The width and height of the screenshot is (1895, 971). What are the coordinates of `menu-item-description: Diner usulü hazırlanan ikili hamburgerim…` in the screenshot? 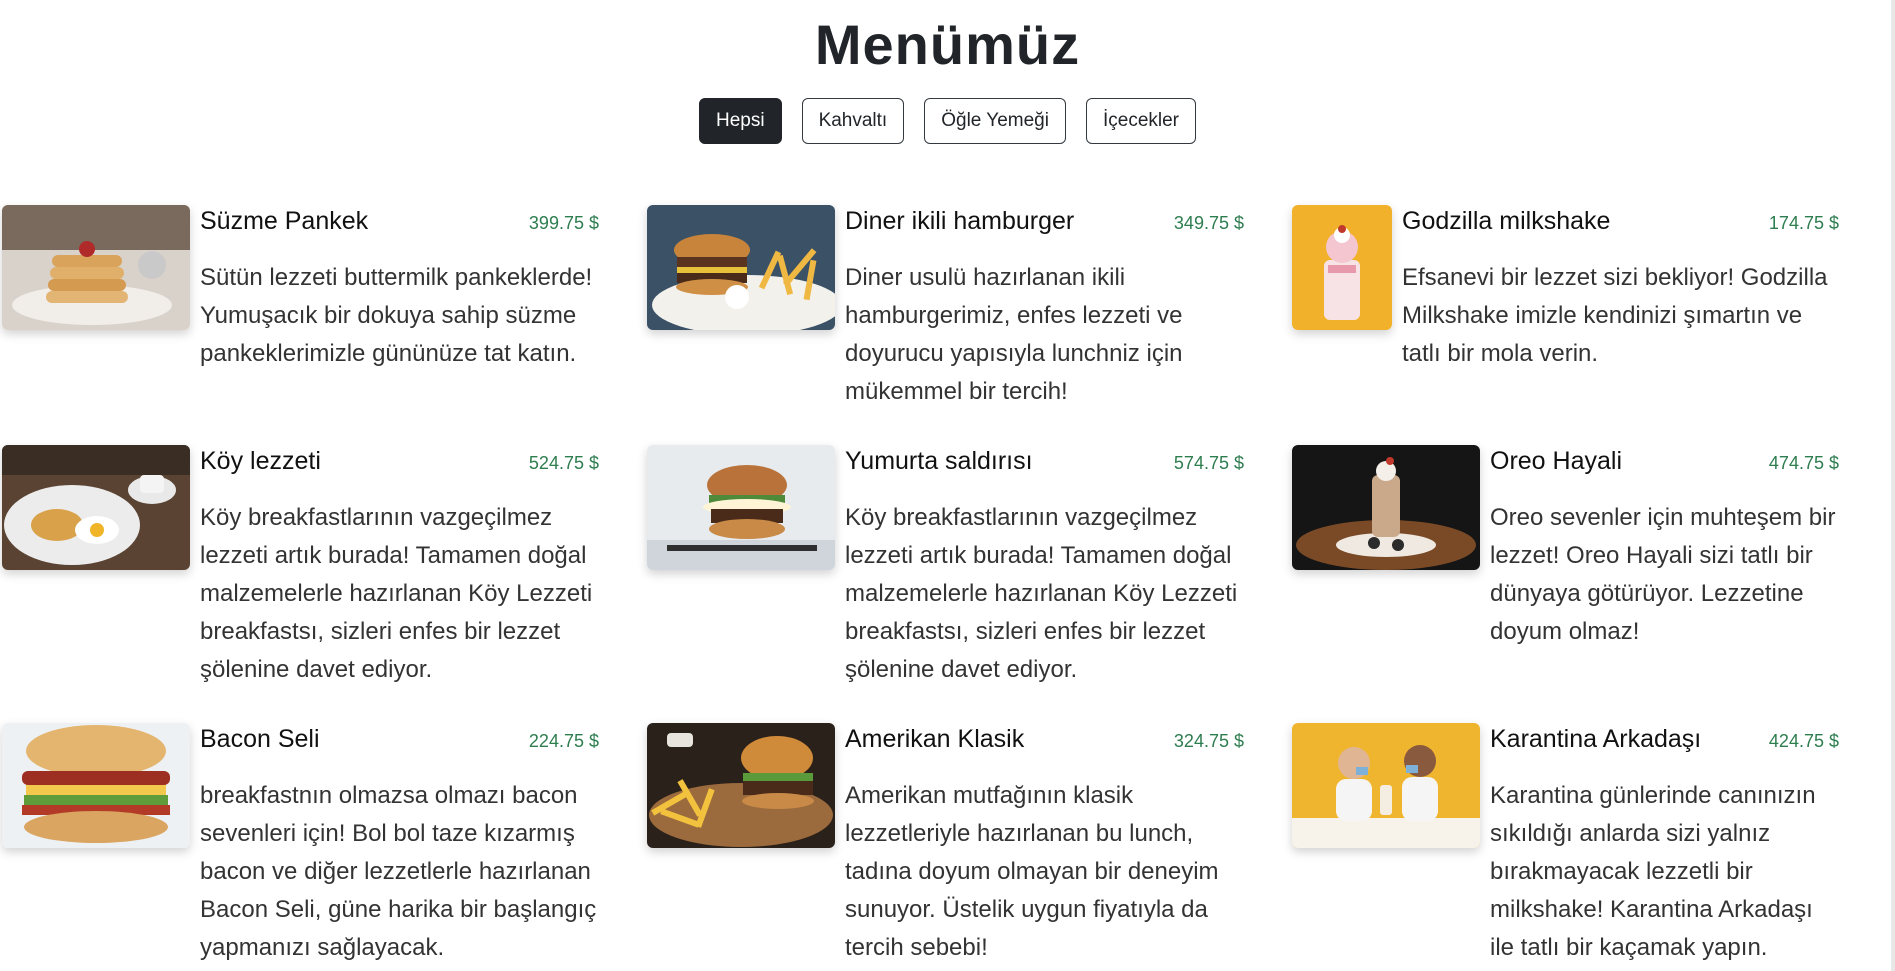 It's located at (1014, 334).